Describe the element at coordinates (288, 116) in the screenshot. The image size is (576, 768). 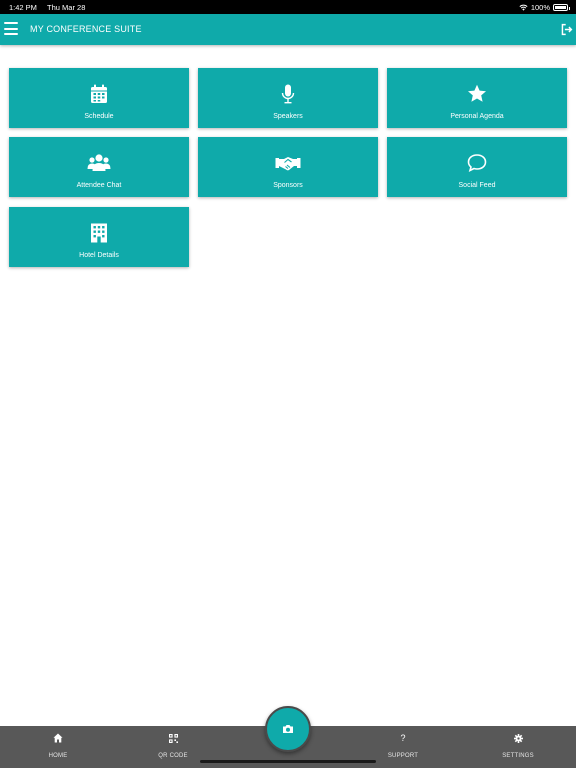
I see `tile-label: Speakers` at that location.